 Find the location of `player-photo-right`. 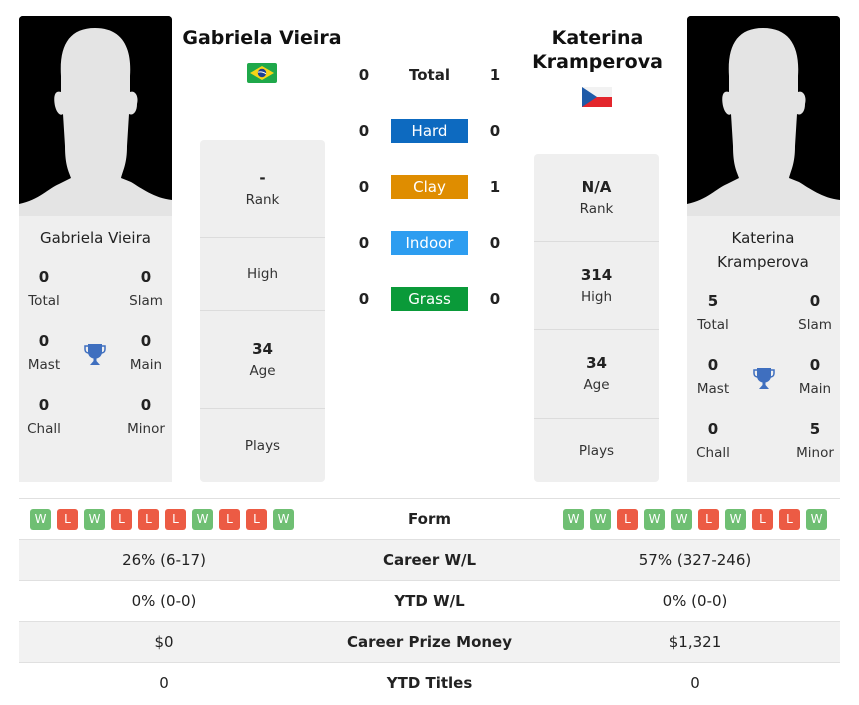

player-photo-right is located at coordinates (763, 116).